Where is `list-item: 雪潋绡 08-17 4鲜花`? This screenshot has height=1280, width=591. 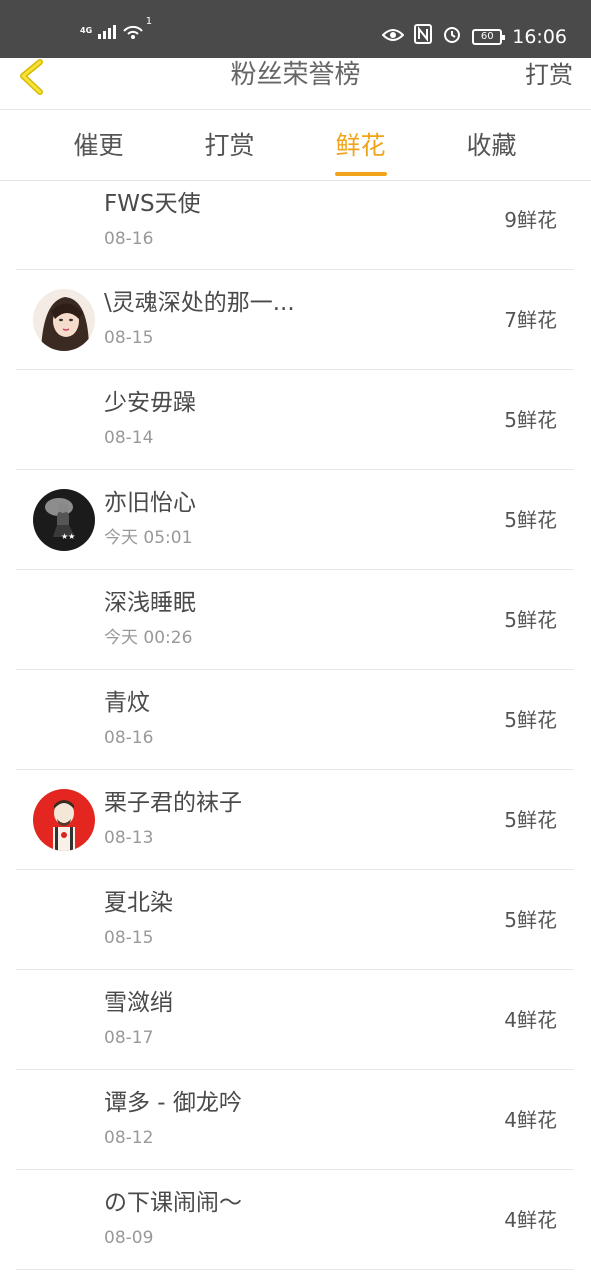 list-item: 雪潋绡 08-17 4鲜花 is located at coordinates (295, 1020).